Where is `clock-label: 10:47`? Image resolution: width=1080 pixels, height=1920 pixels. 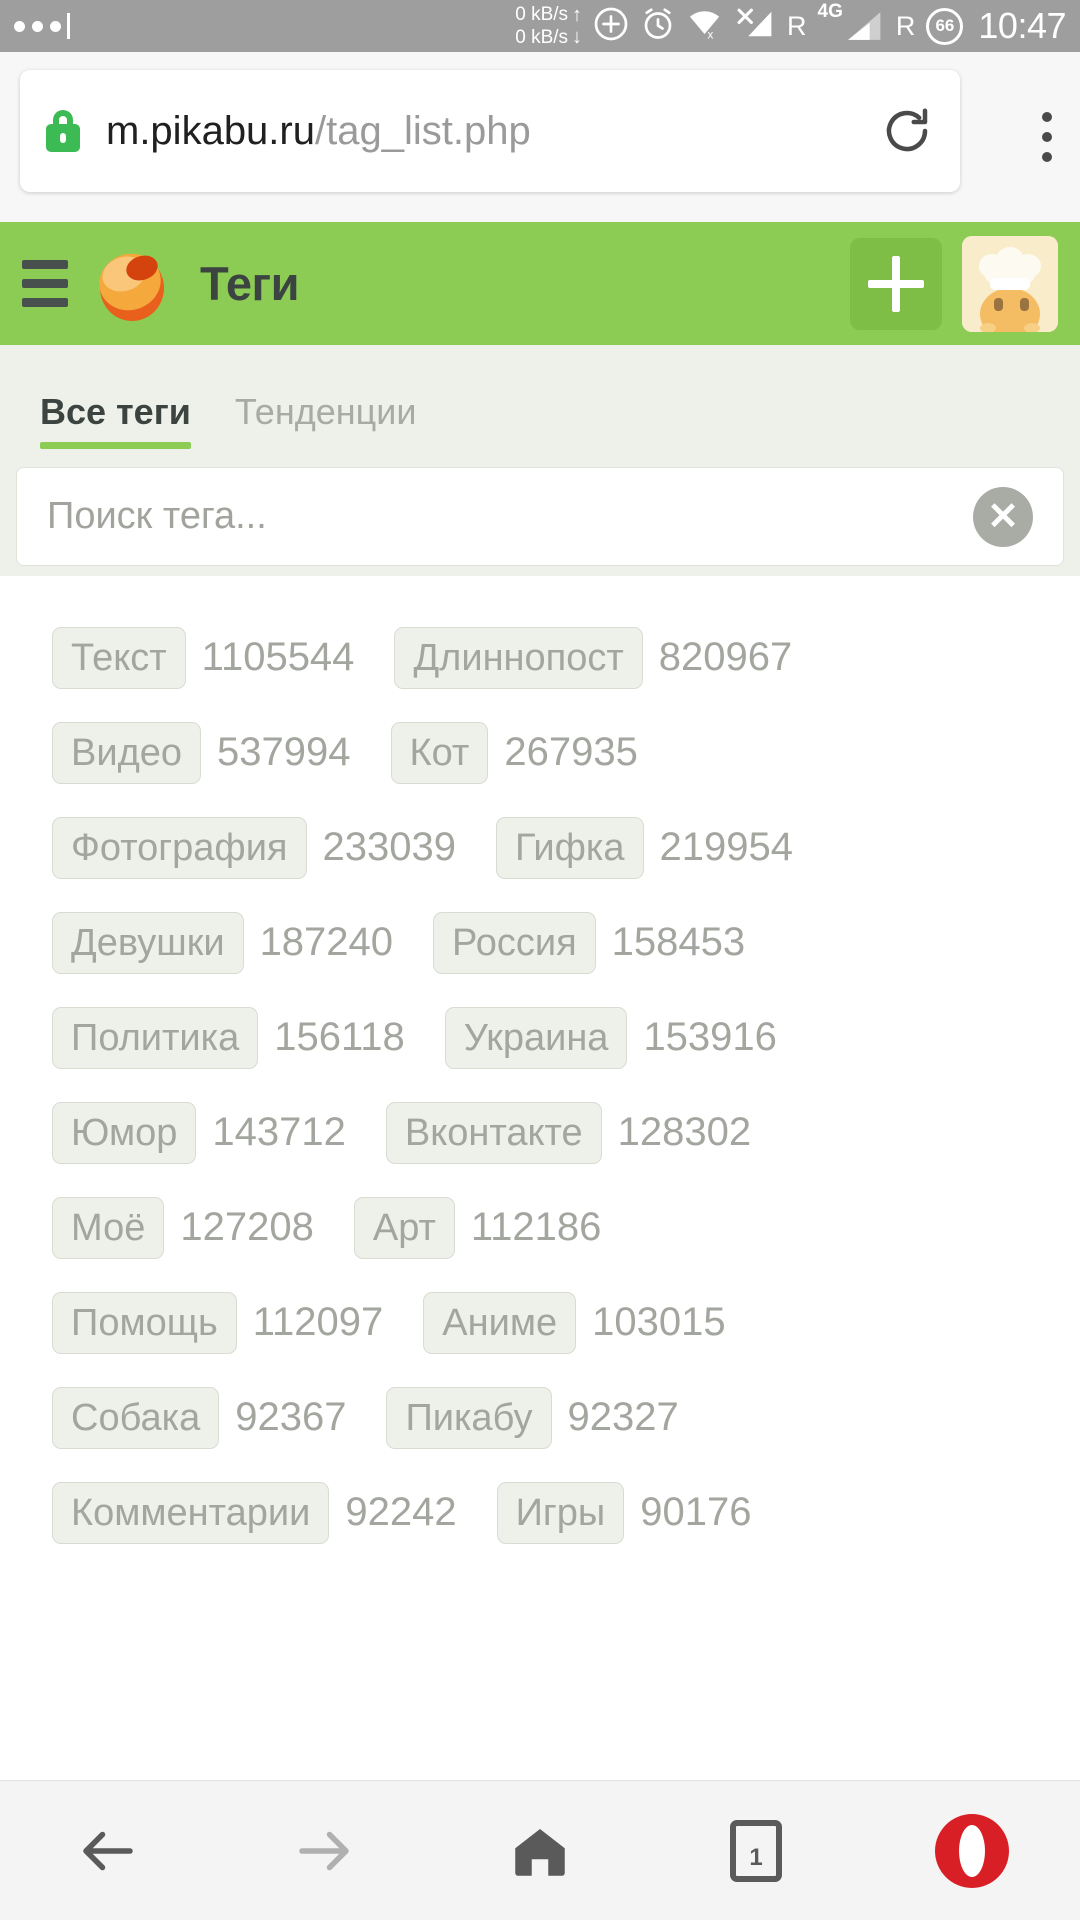
clock-label: 10:47 is located at coordinates (1022, 25).